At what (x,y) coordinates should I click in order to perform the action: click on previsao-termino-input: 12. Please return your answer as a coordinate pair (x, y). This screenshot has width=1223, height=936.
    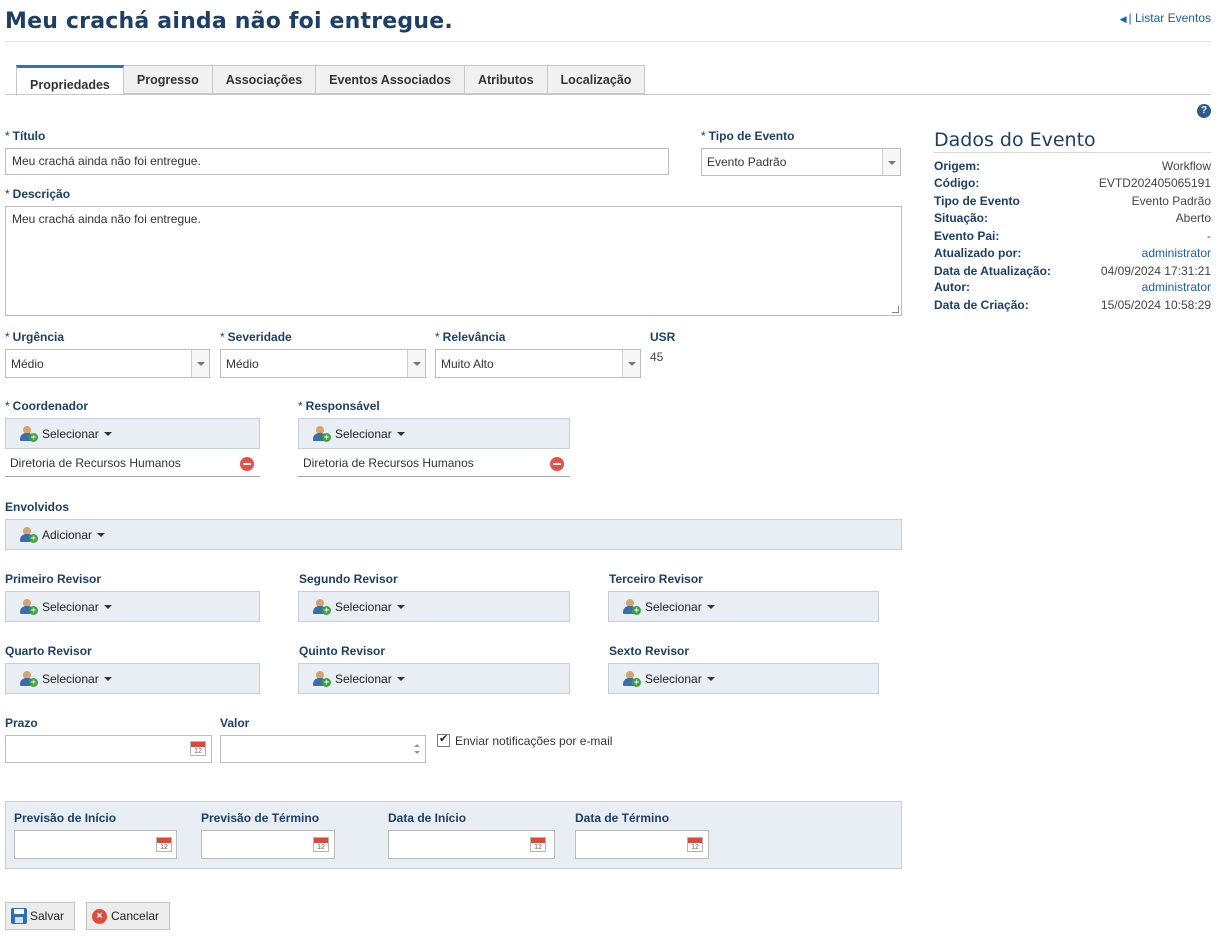
    Looking at the image, I should click on (268, 844).